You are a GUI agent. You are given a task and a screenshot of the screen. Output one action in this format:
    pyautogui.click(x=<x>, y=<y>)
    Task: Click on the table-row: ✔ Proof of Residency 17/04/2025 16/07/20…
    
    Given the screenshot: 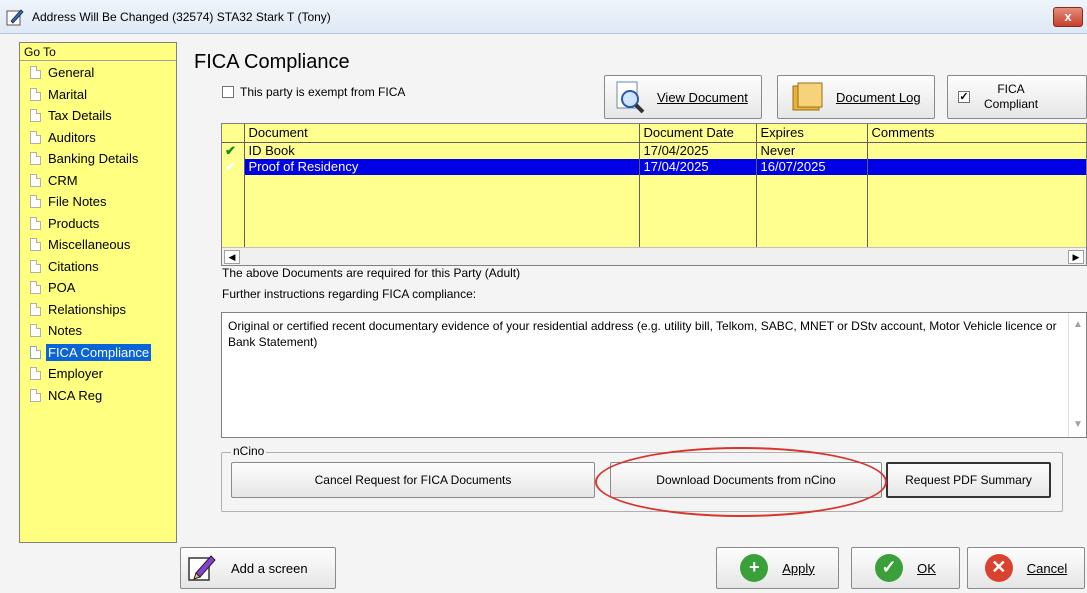 What is the action you would take?
    pyautogui.click(x=654, y=166)
    